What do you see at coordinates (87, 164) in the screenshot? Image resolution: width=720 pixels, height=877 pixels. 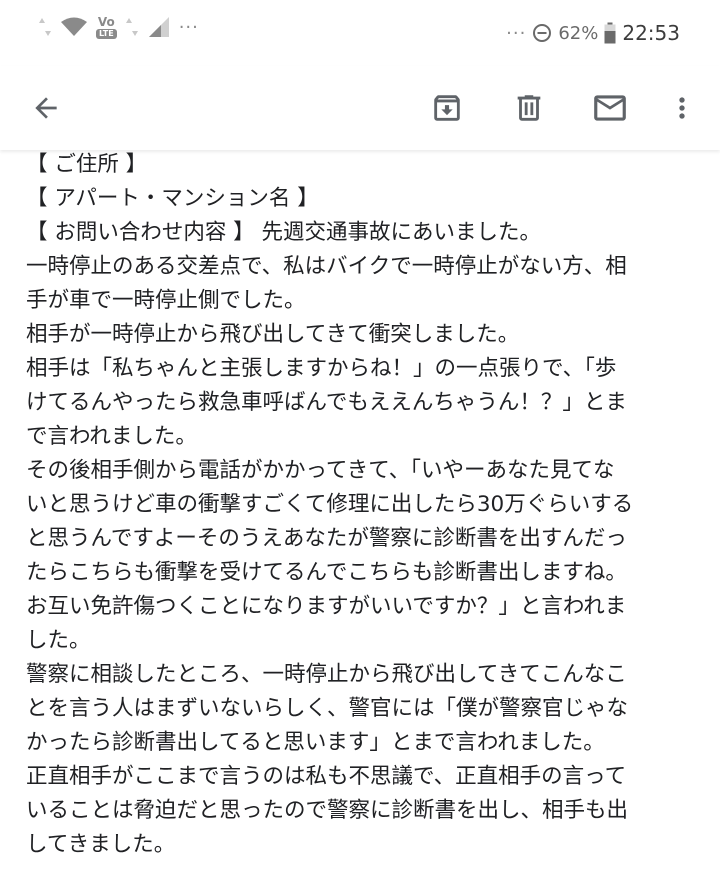 I see `message-line: 【 ご住所 】` at bounding box center [87, 164].